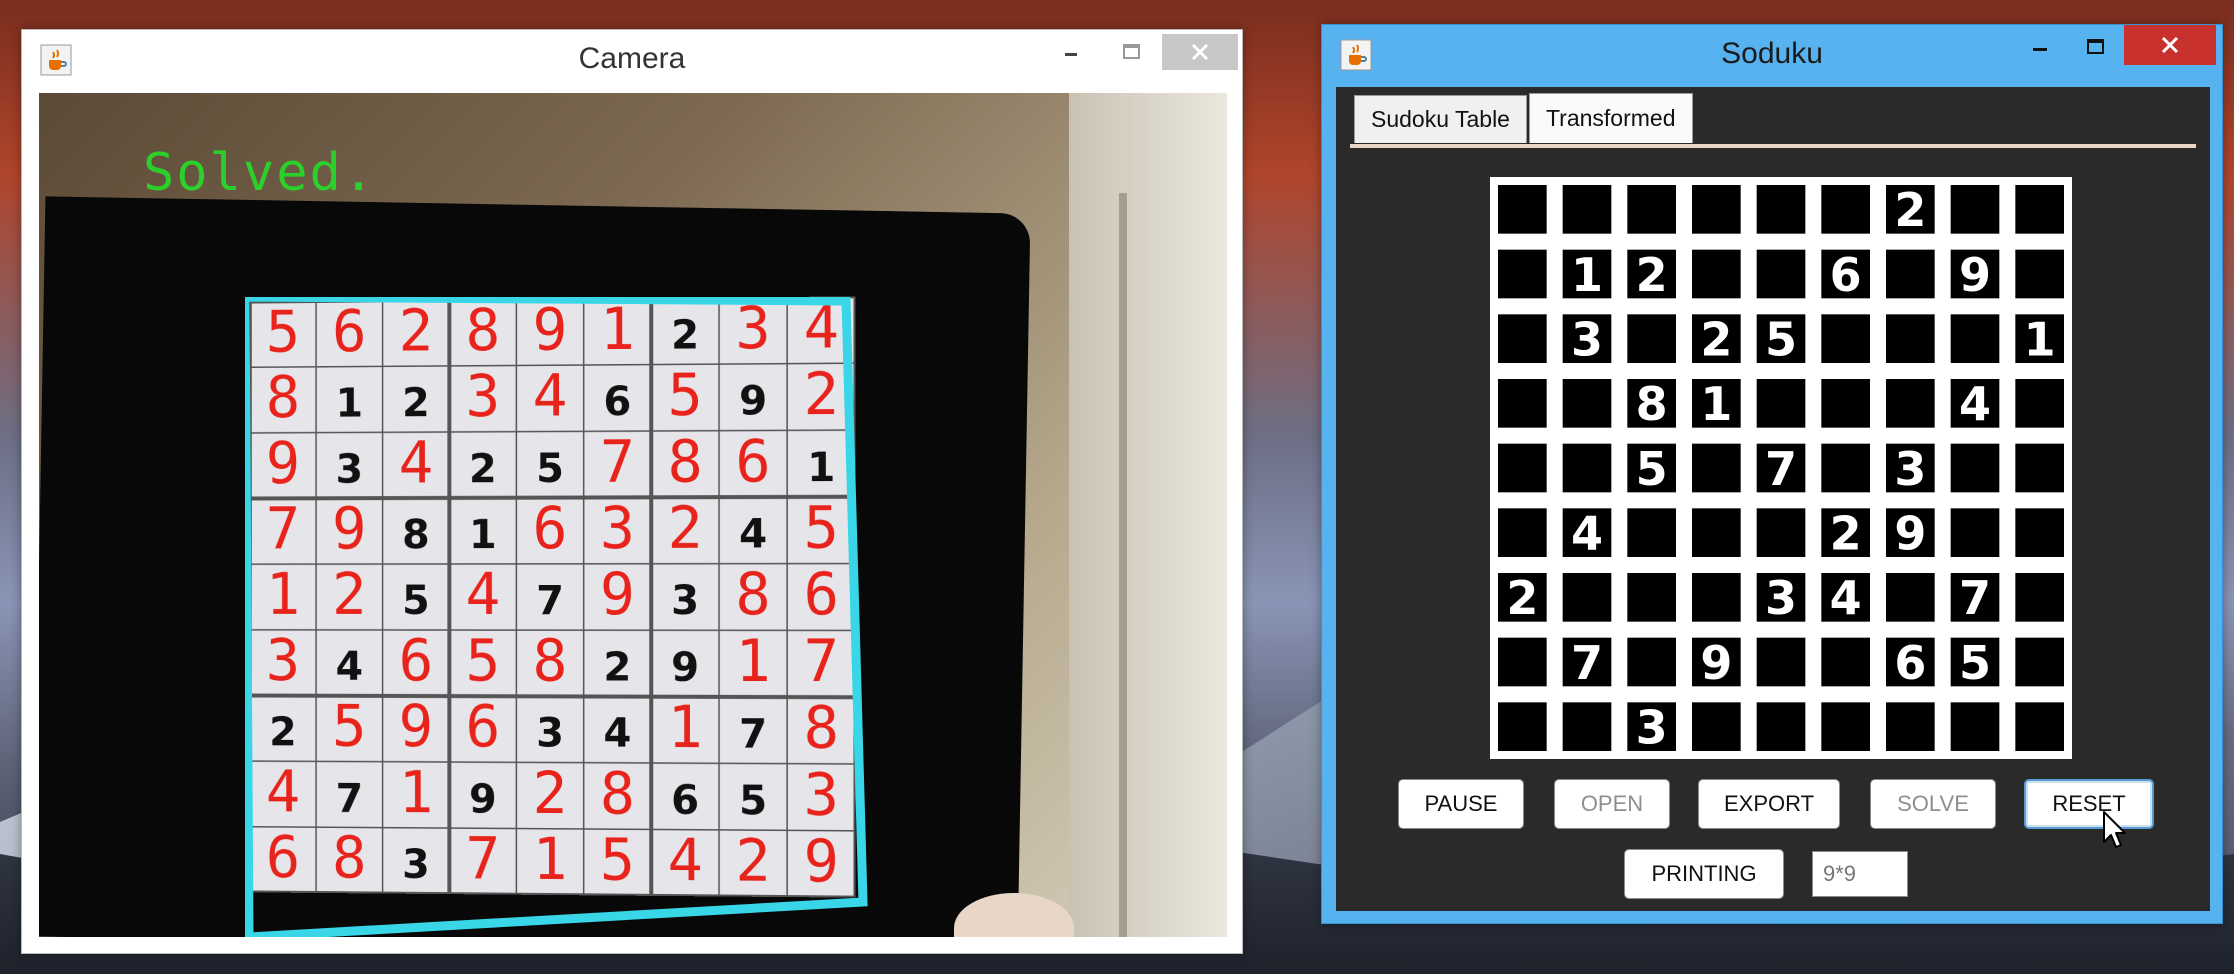  I want to click on tab-transformed: Transformed, so click(1610, 118).